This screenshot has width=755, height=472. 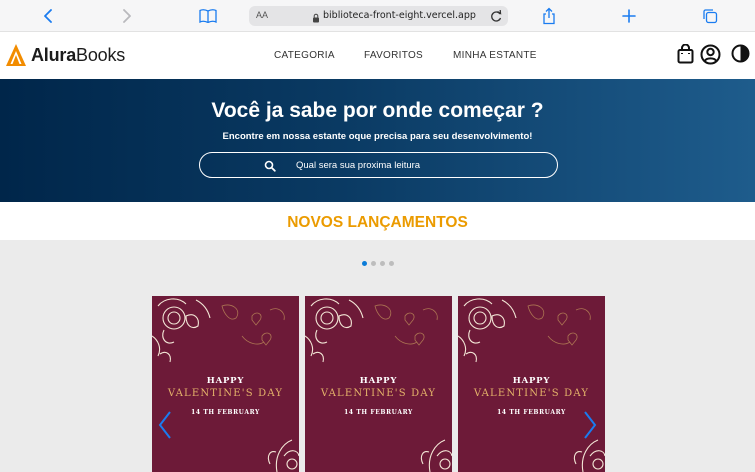 What do you see at coordinates (416, 165) in the screenshot?
I see `search-input` at bounding box center [416, 165].